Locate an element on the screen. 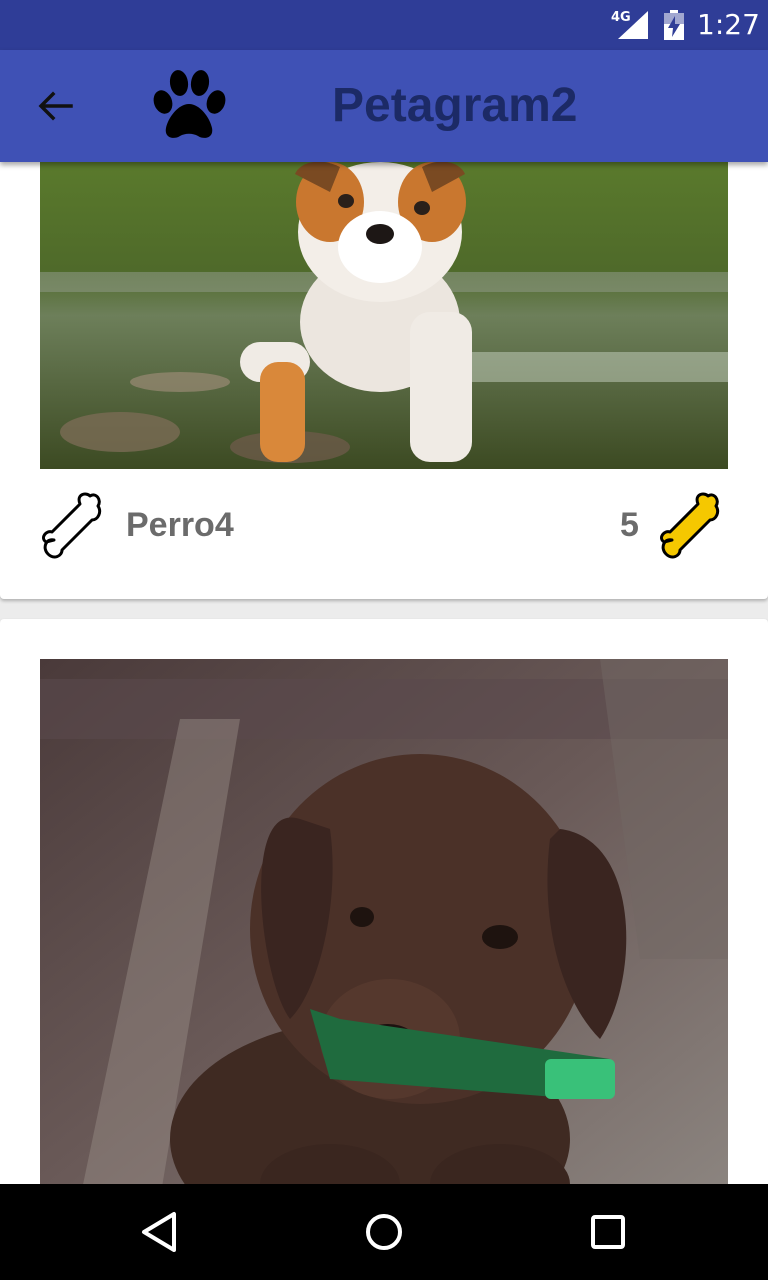 Image resolution: width=768 pixels, height=1280 pixels. status-bar: 4G 1:27 is located at coordinates (384, 25).